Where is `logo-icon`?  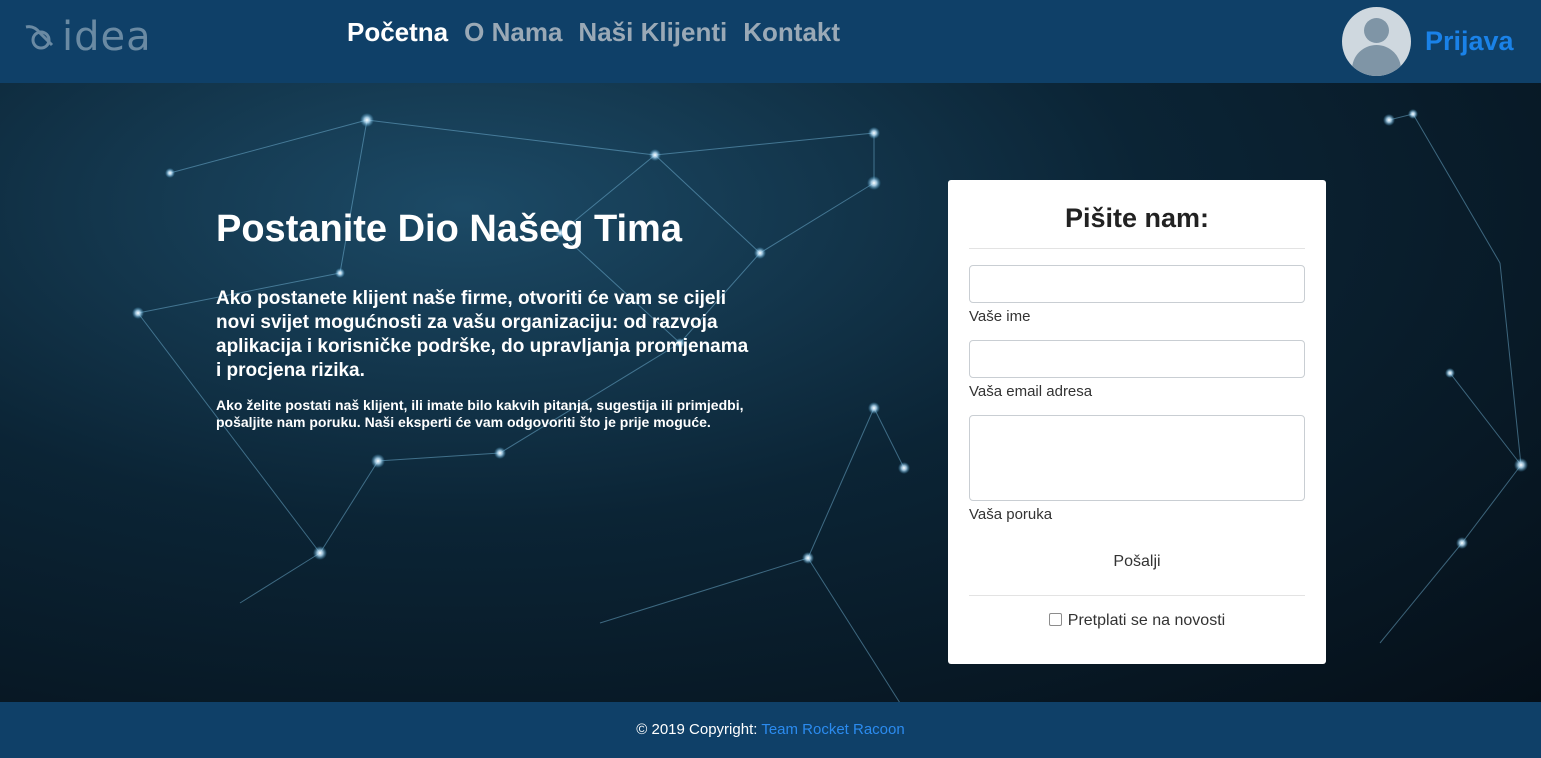
logo-icon is located at coordinates (39, 37).